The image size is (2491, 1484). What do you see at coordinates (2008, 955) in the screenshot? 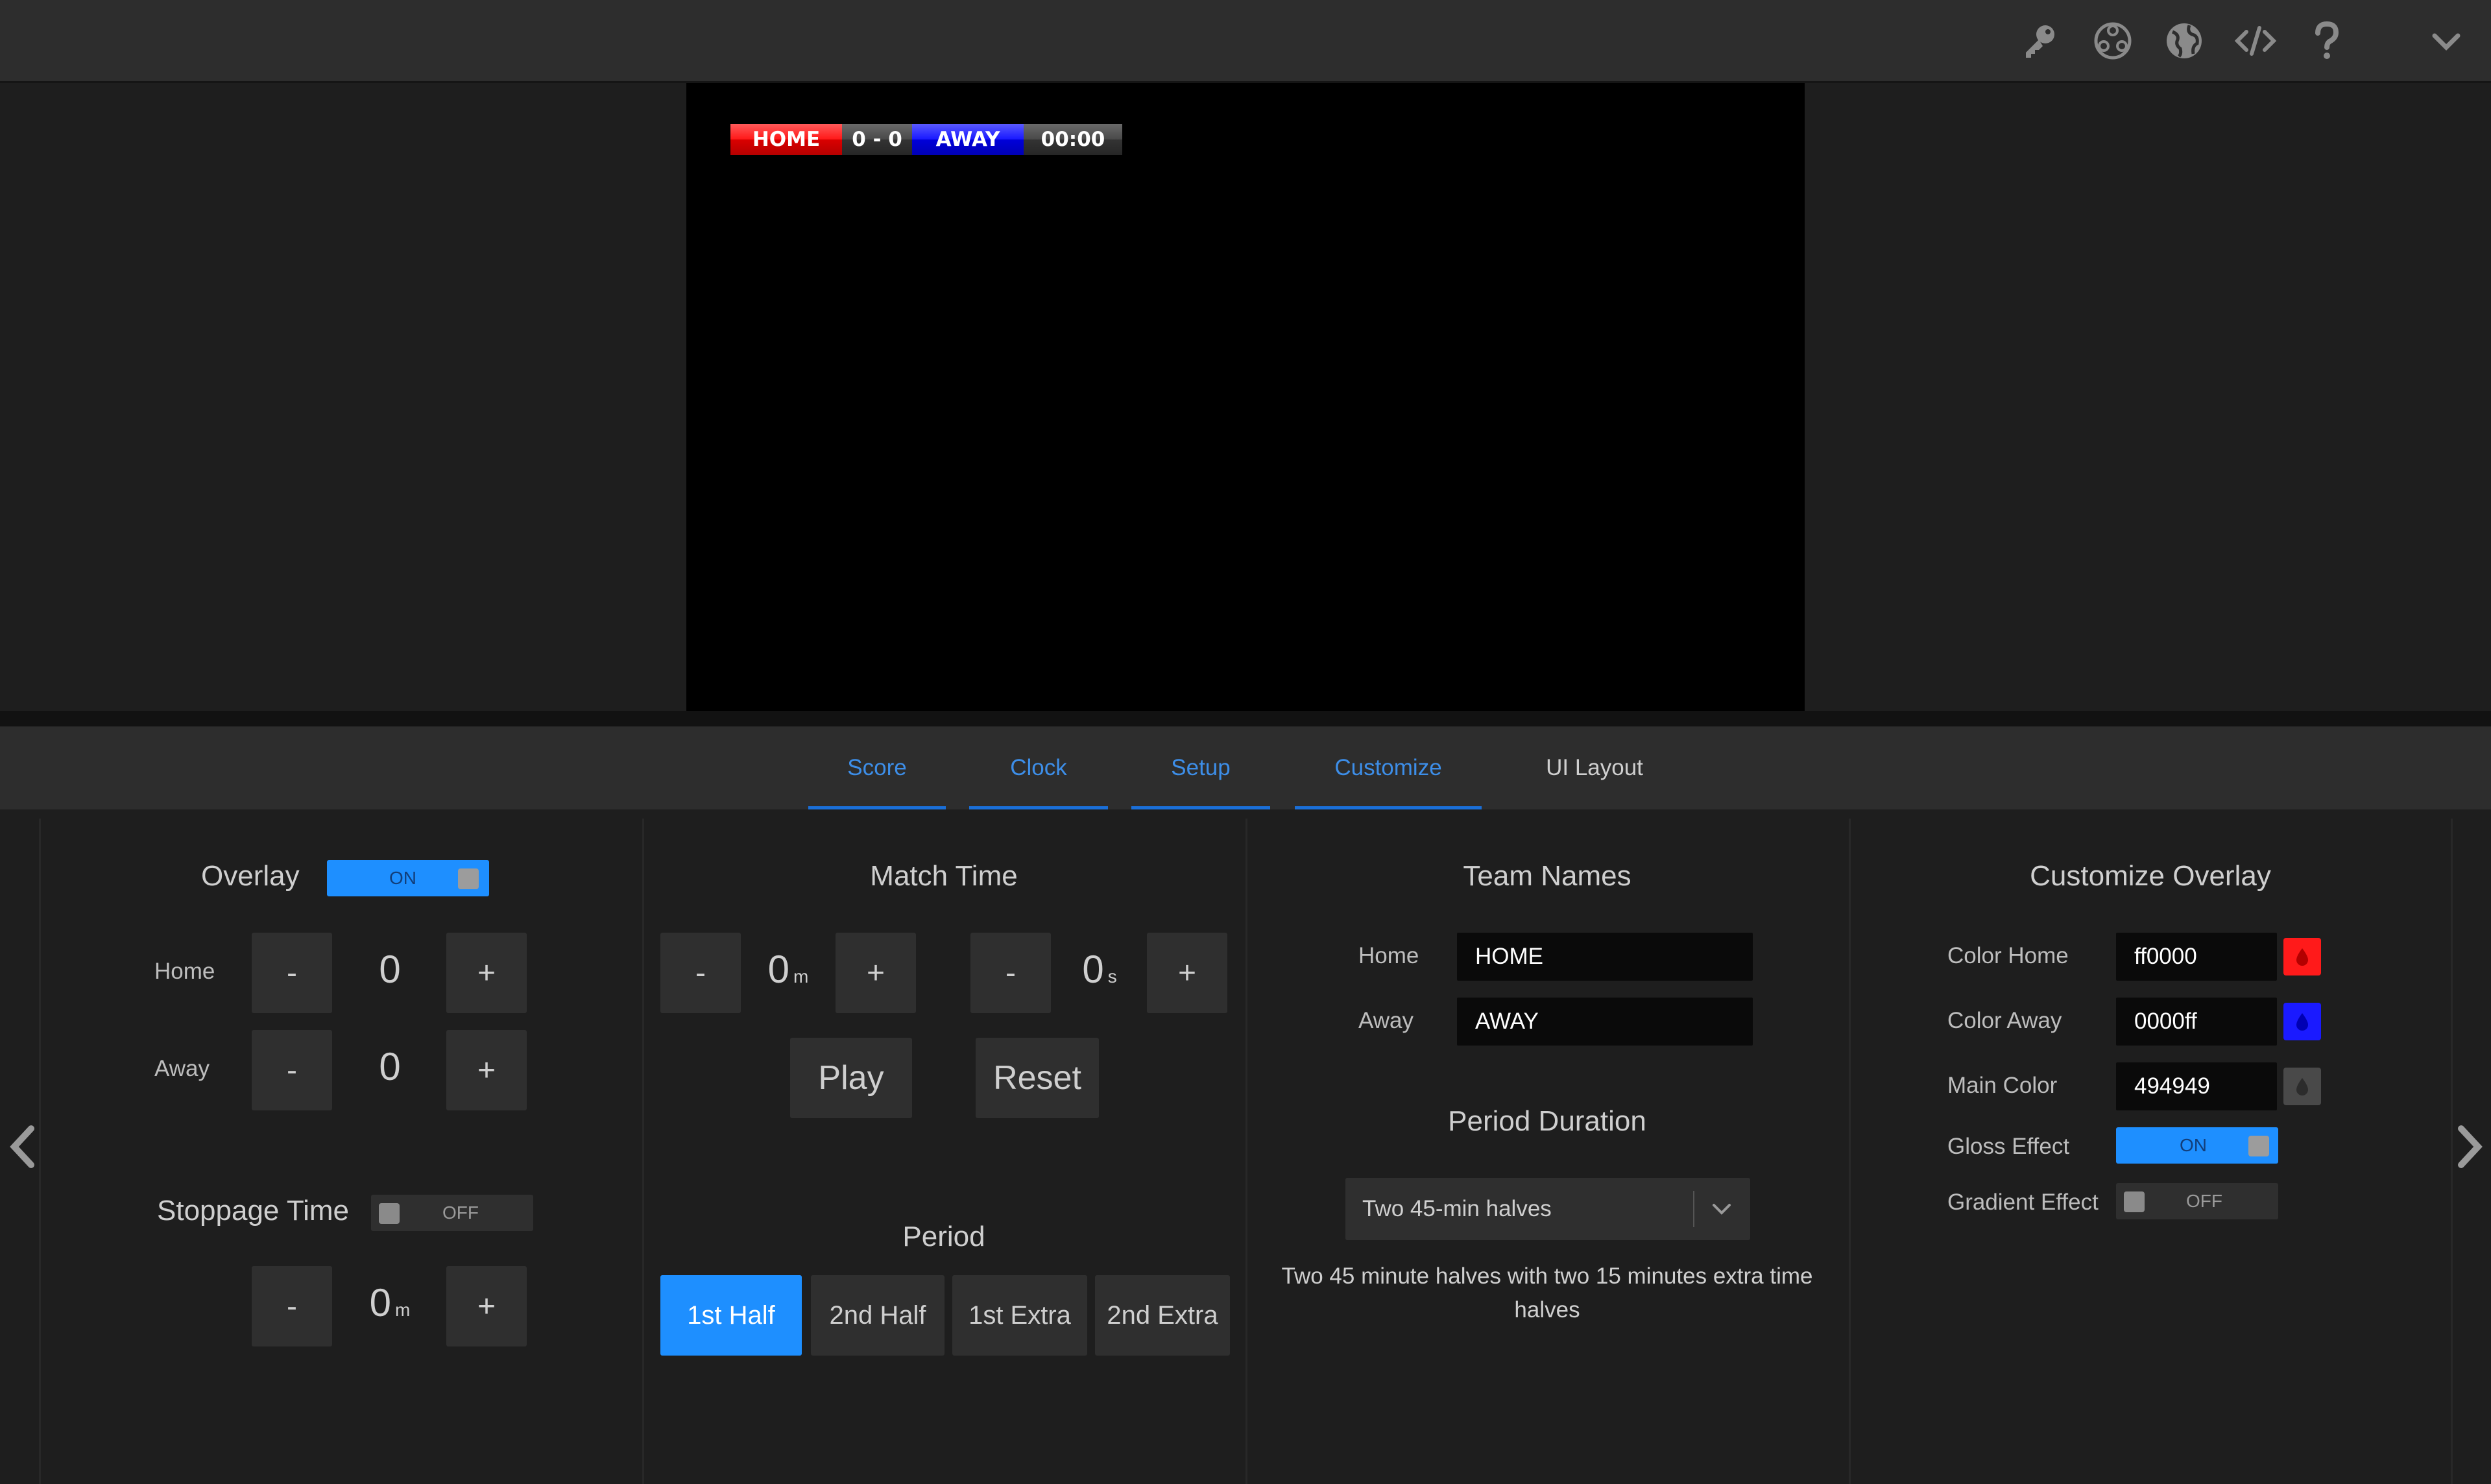
I see `color-home-label: Color Home` at bounding box center [2008, 955].